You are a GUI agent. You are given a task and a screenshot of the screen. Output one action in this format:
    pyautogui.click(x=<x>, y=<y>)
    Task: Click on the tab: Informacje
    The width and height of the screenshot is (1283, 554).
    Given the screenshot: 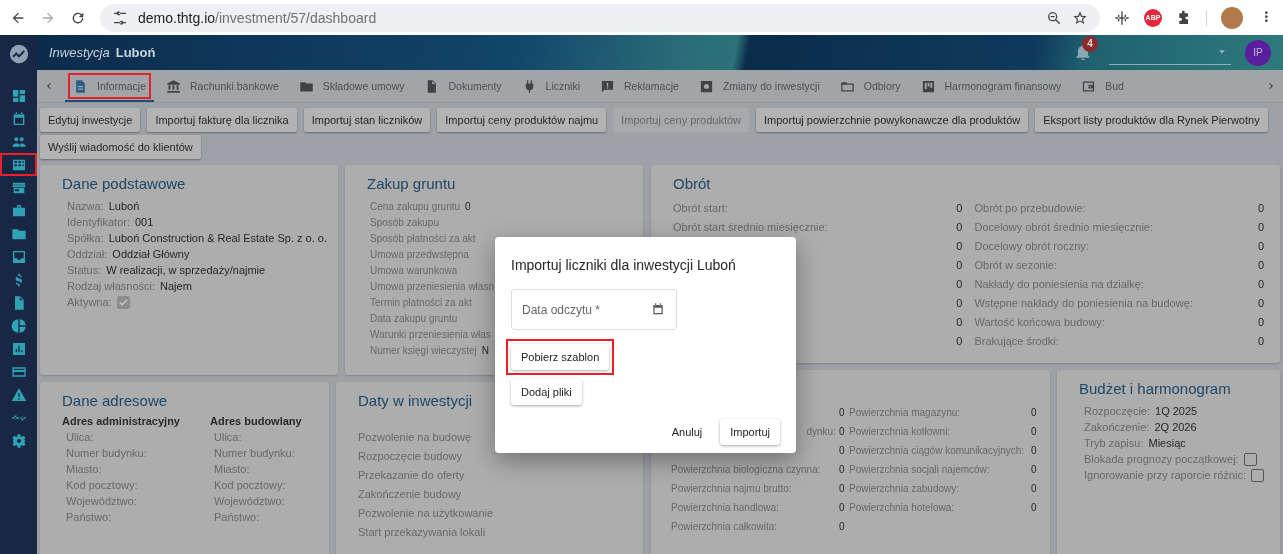 What is the action you would take?
    pyautogui.click(x=110, y=86)
    